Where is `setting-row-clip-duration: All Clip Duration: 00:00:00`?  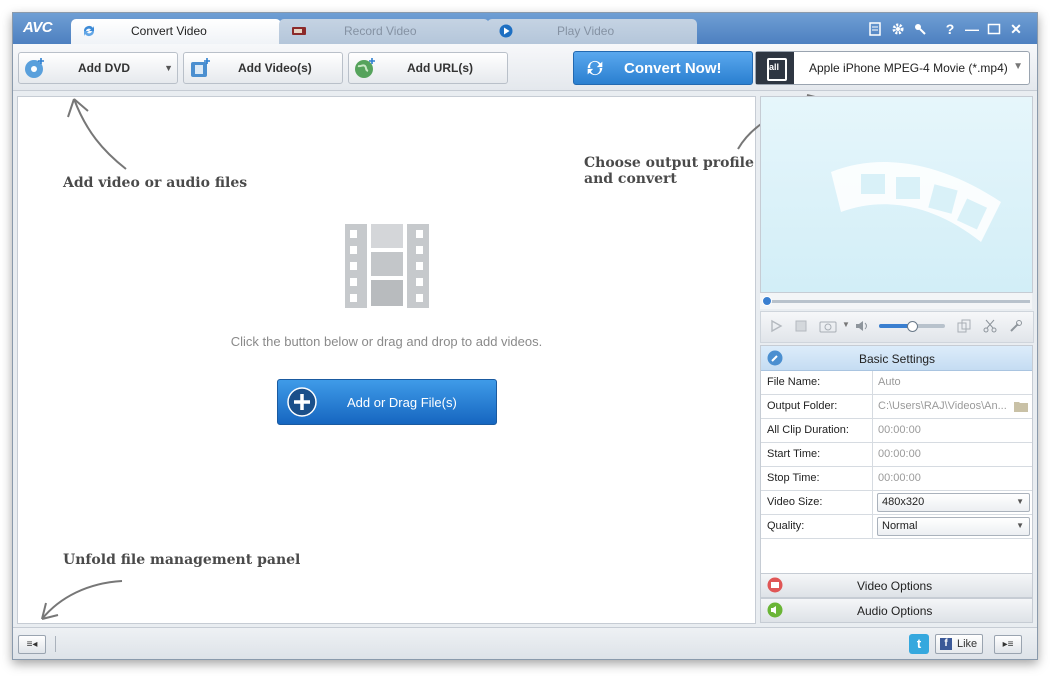 setting-row-clip-duration: All Clip Duration: 00:00:00 is located at coordinates (896, 431).